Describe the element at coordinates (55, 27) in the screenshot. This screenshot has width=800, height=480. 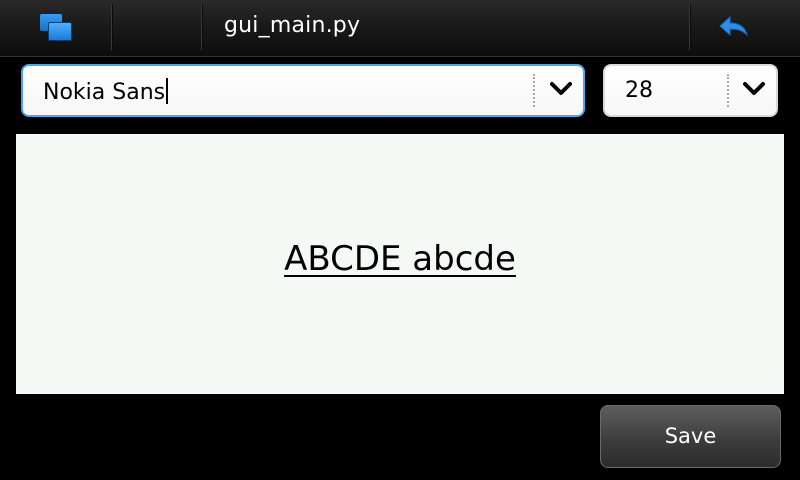
I see `task-switcher-button` at that location.